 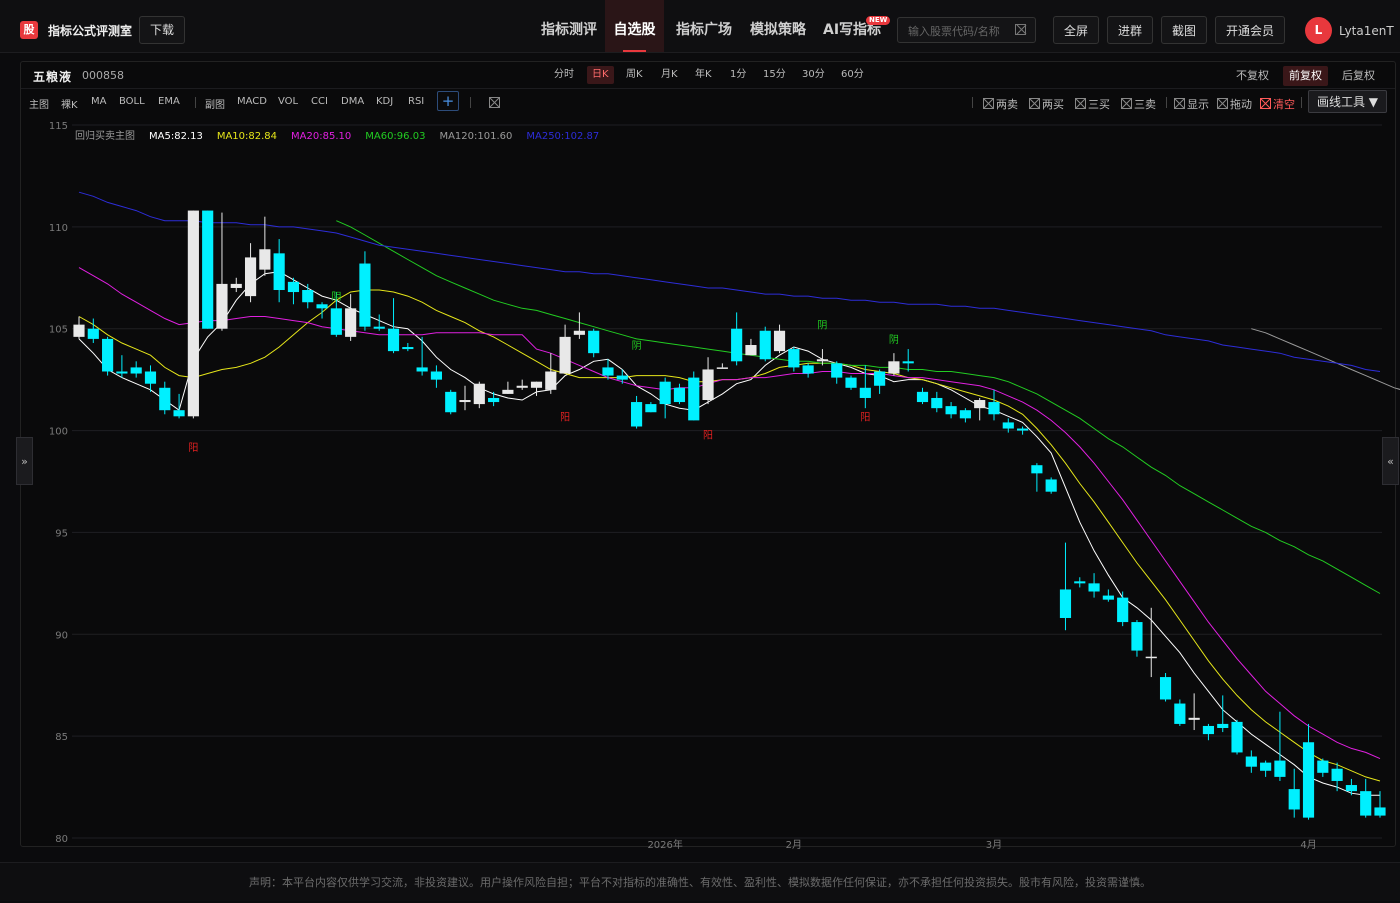 What do you see at coordinates (61, 635) in the screenshot?
I see `y-tick-label: 90` at bounding box center [61, 635].